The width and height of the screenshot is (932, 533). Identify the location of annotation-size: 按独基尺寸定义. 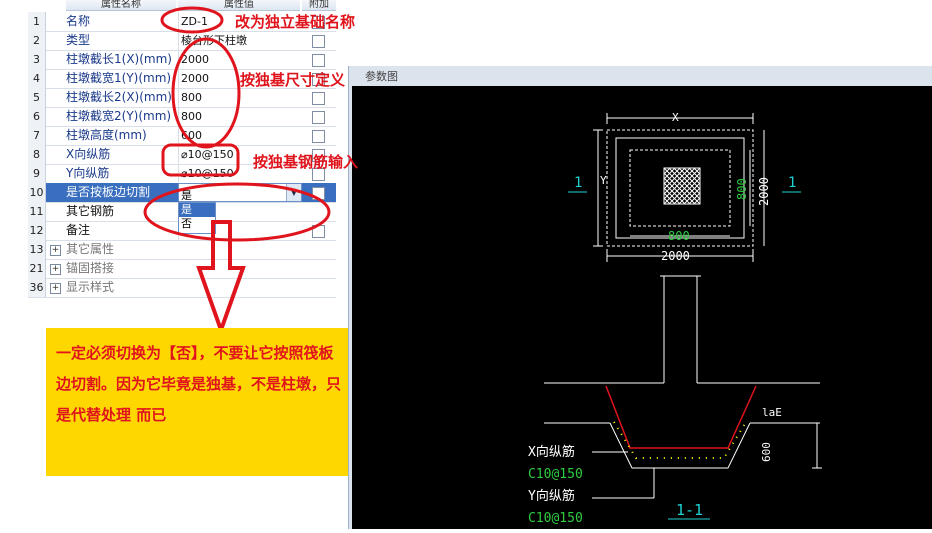
(293, 80).